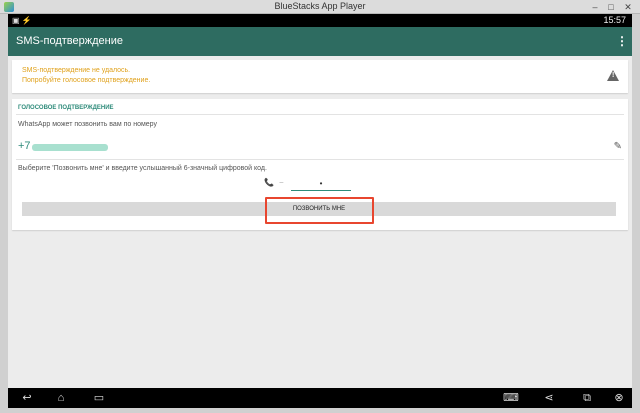 This screenshot has width=640, height=413. I want to click on window-titlebar: BlueStacks App Player – □ ✕, so click(320, 7).